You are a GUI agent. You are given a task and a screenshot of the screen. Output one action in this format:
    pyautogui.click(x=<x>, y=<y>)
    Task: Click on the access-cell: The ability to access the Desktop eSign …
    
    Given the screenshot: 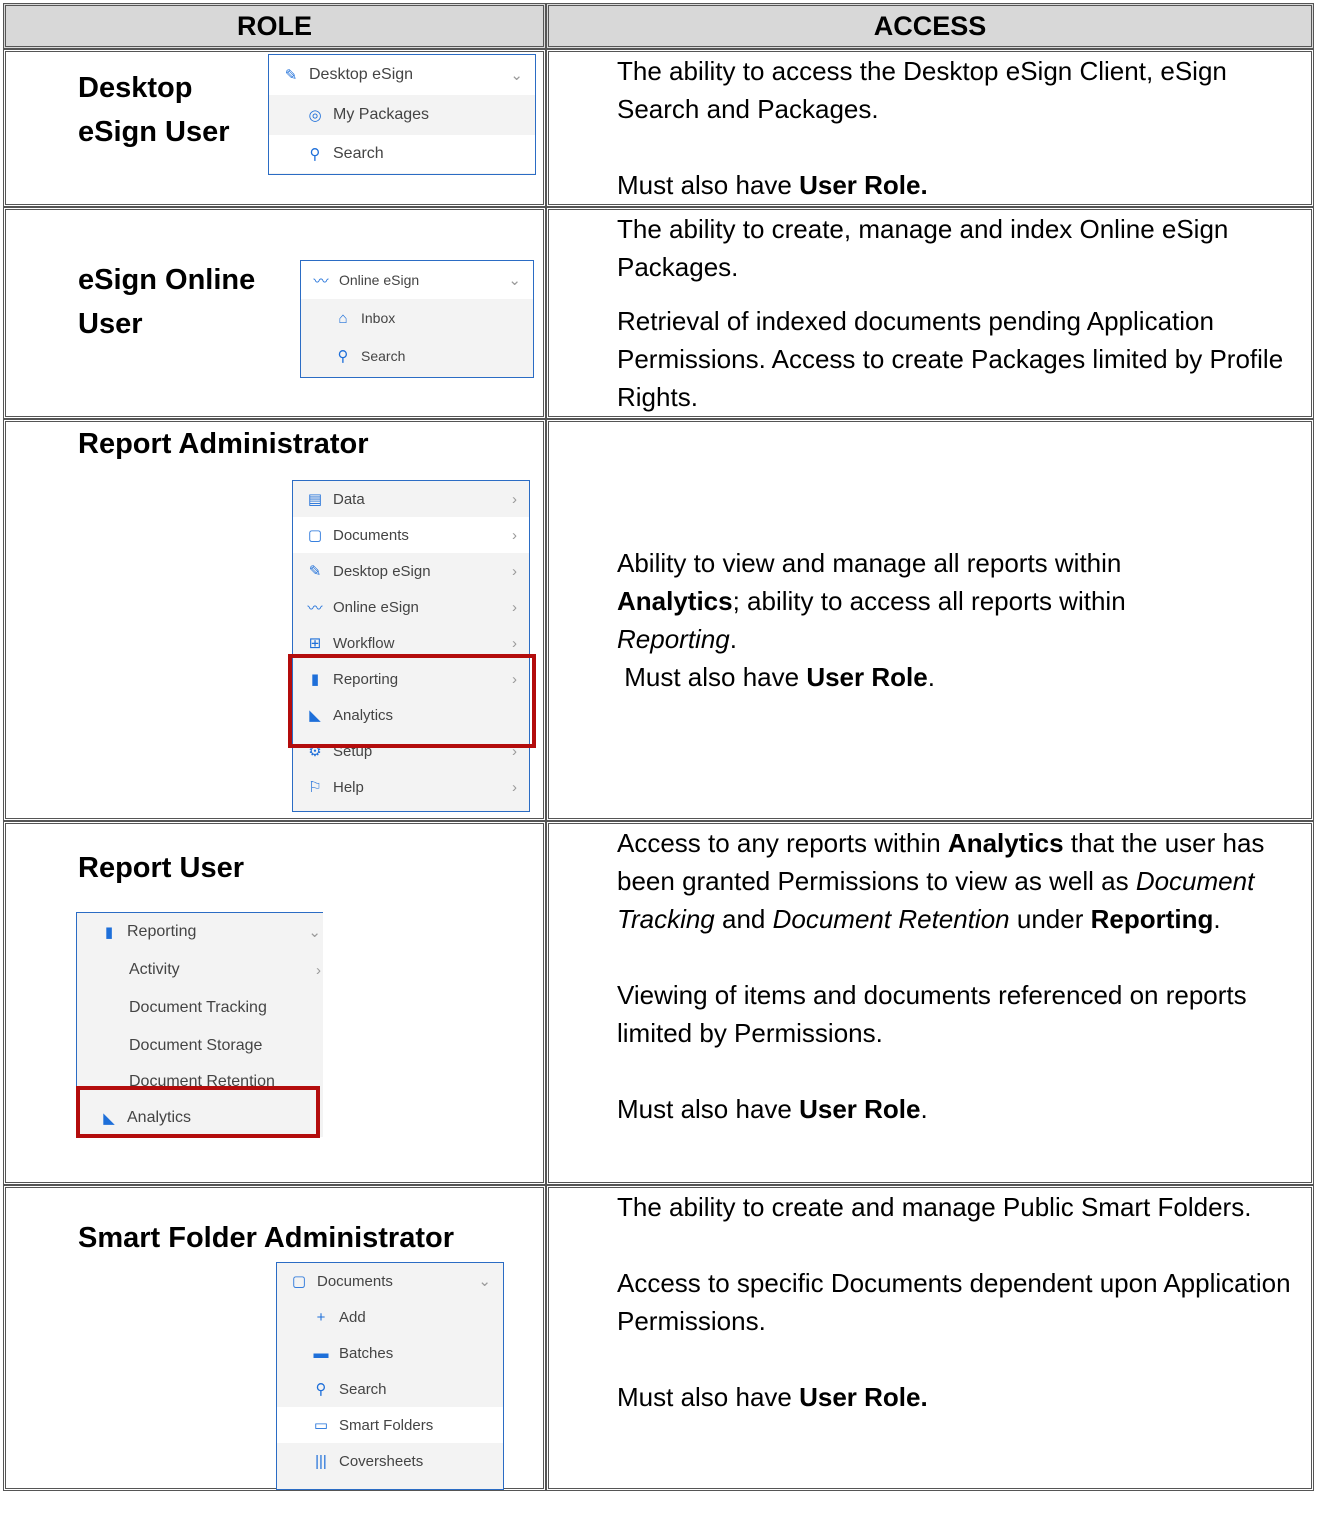 What is the action you would take?
    pyautogui.click(x=930, y=128)
    